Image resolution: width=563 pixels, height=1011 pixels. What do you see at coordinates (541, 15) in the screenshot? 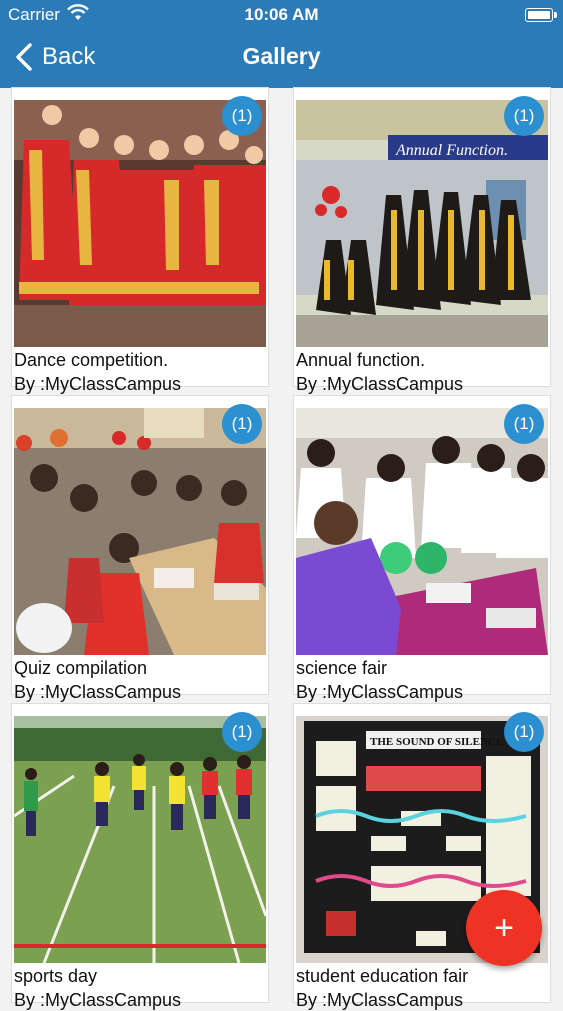
I see `battery-icon` at bounding box center [541, 15].